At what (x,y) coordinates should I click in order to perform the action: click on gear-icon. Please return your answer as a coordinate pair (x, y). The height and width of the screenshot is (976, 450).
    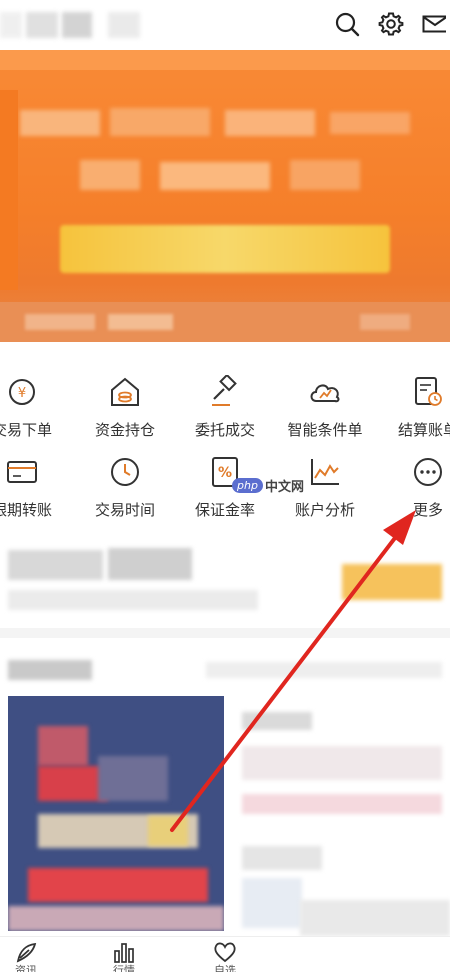
    Looking at the image, I should click on (391, 24).